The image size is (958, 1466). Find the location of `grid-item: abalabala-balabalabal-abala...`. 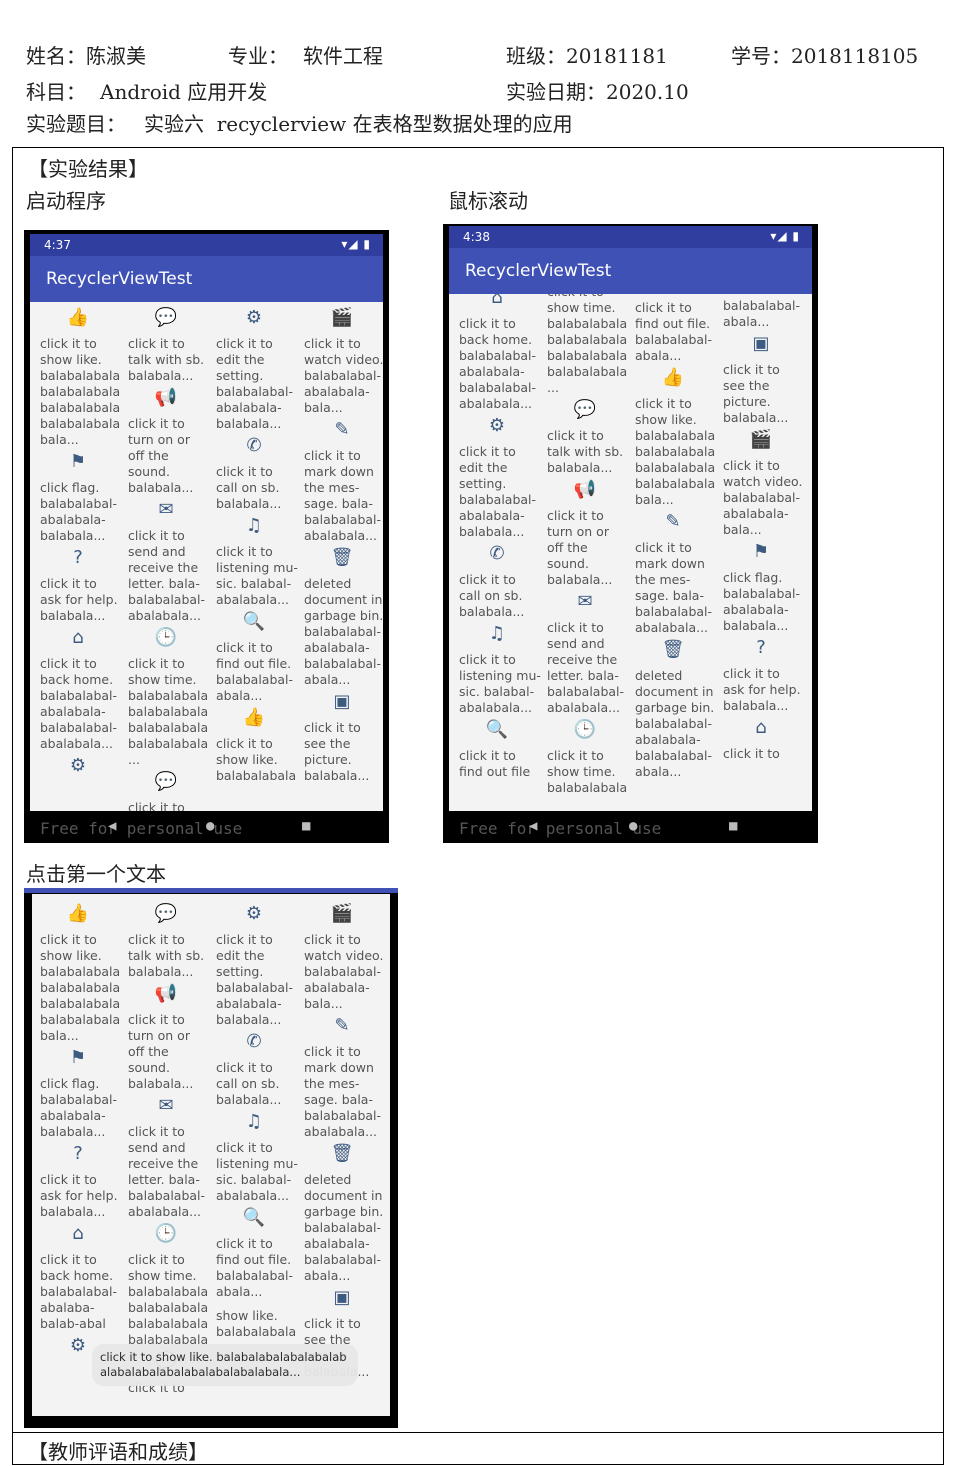

grid-item: abalabala-balabalabal-abala... is located at coordinates (761, 312).